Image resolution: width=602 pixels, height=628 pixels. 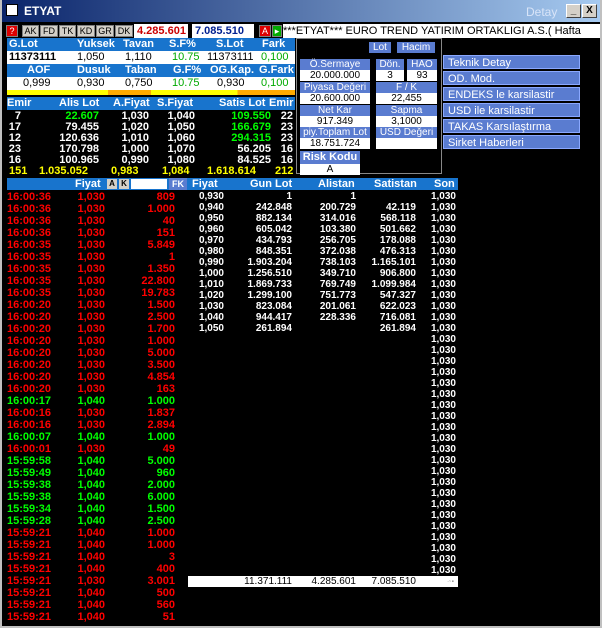 What do you see at coordinates (97, 581) in the screenshot?
I see `trade-row: 15:59:21 1,030 3.001` at bounding box center [97, 581].